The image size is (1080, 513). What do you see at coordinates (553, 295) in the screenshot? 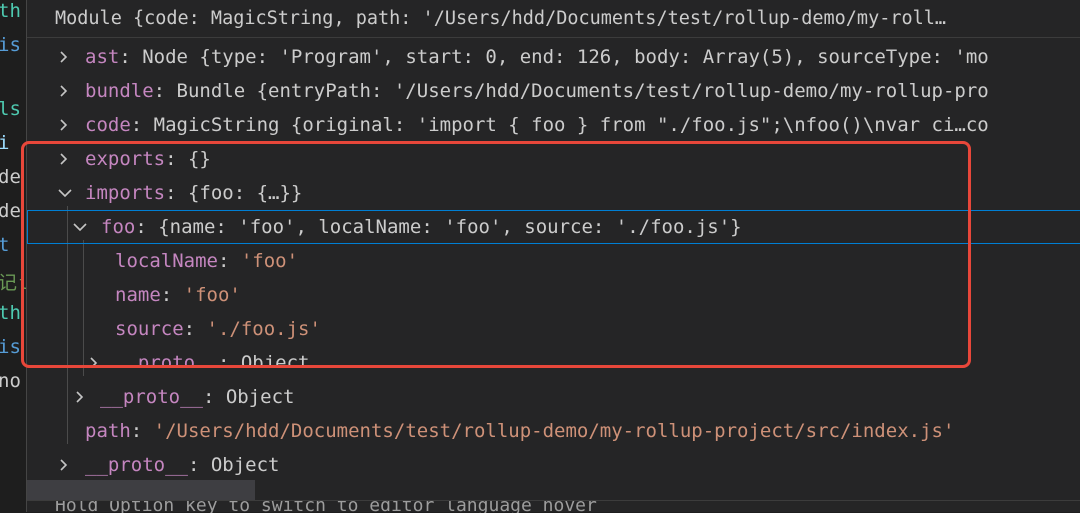
I see `tree-row-name: name: 'foo'` at bounding box center [553, 295].